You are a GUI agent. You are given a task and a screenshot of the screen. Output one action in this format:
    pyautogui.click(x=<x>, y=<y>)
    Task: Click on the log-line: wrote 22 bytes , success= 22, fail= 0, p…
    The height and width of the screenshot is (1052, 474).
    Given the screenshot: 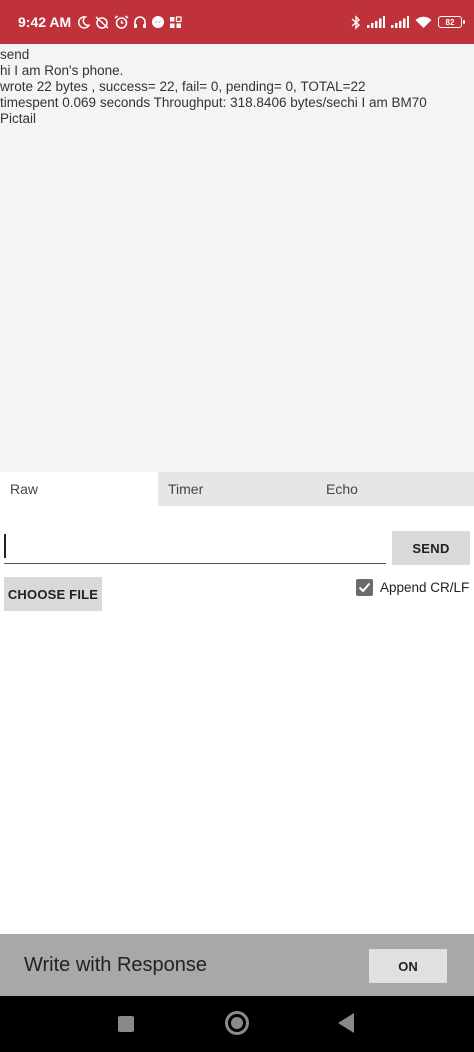 What is the action you would take?
    pyautogui.click(x=183, y=86)
    